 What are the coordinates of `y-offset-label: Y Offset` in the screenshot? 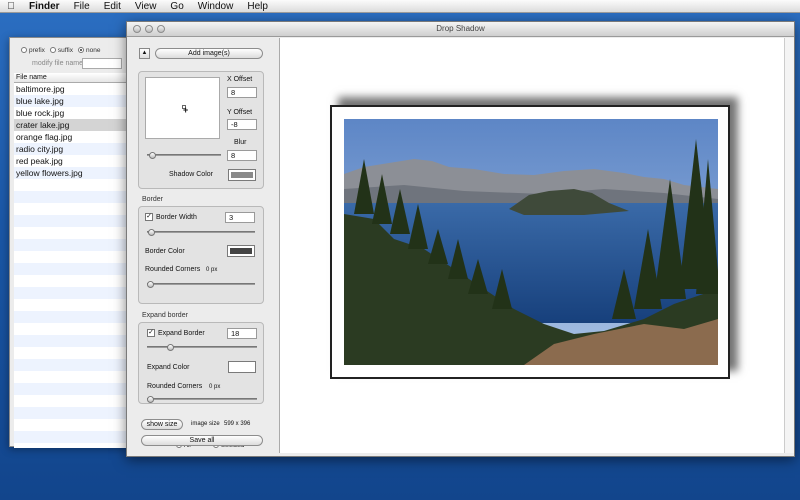 It's located at (240, 112).